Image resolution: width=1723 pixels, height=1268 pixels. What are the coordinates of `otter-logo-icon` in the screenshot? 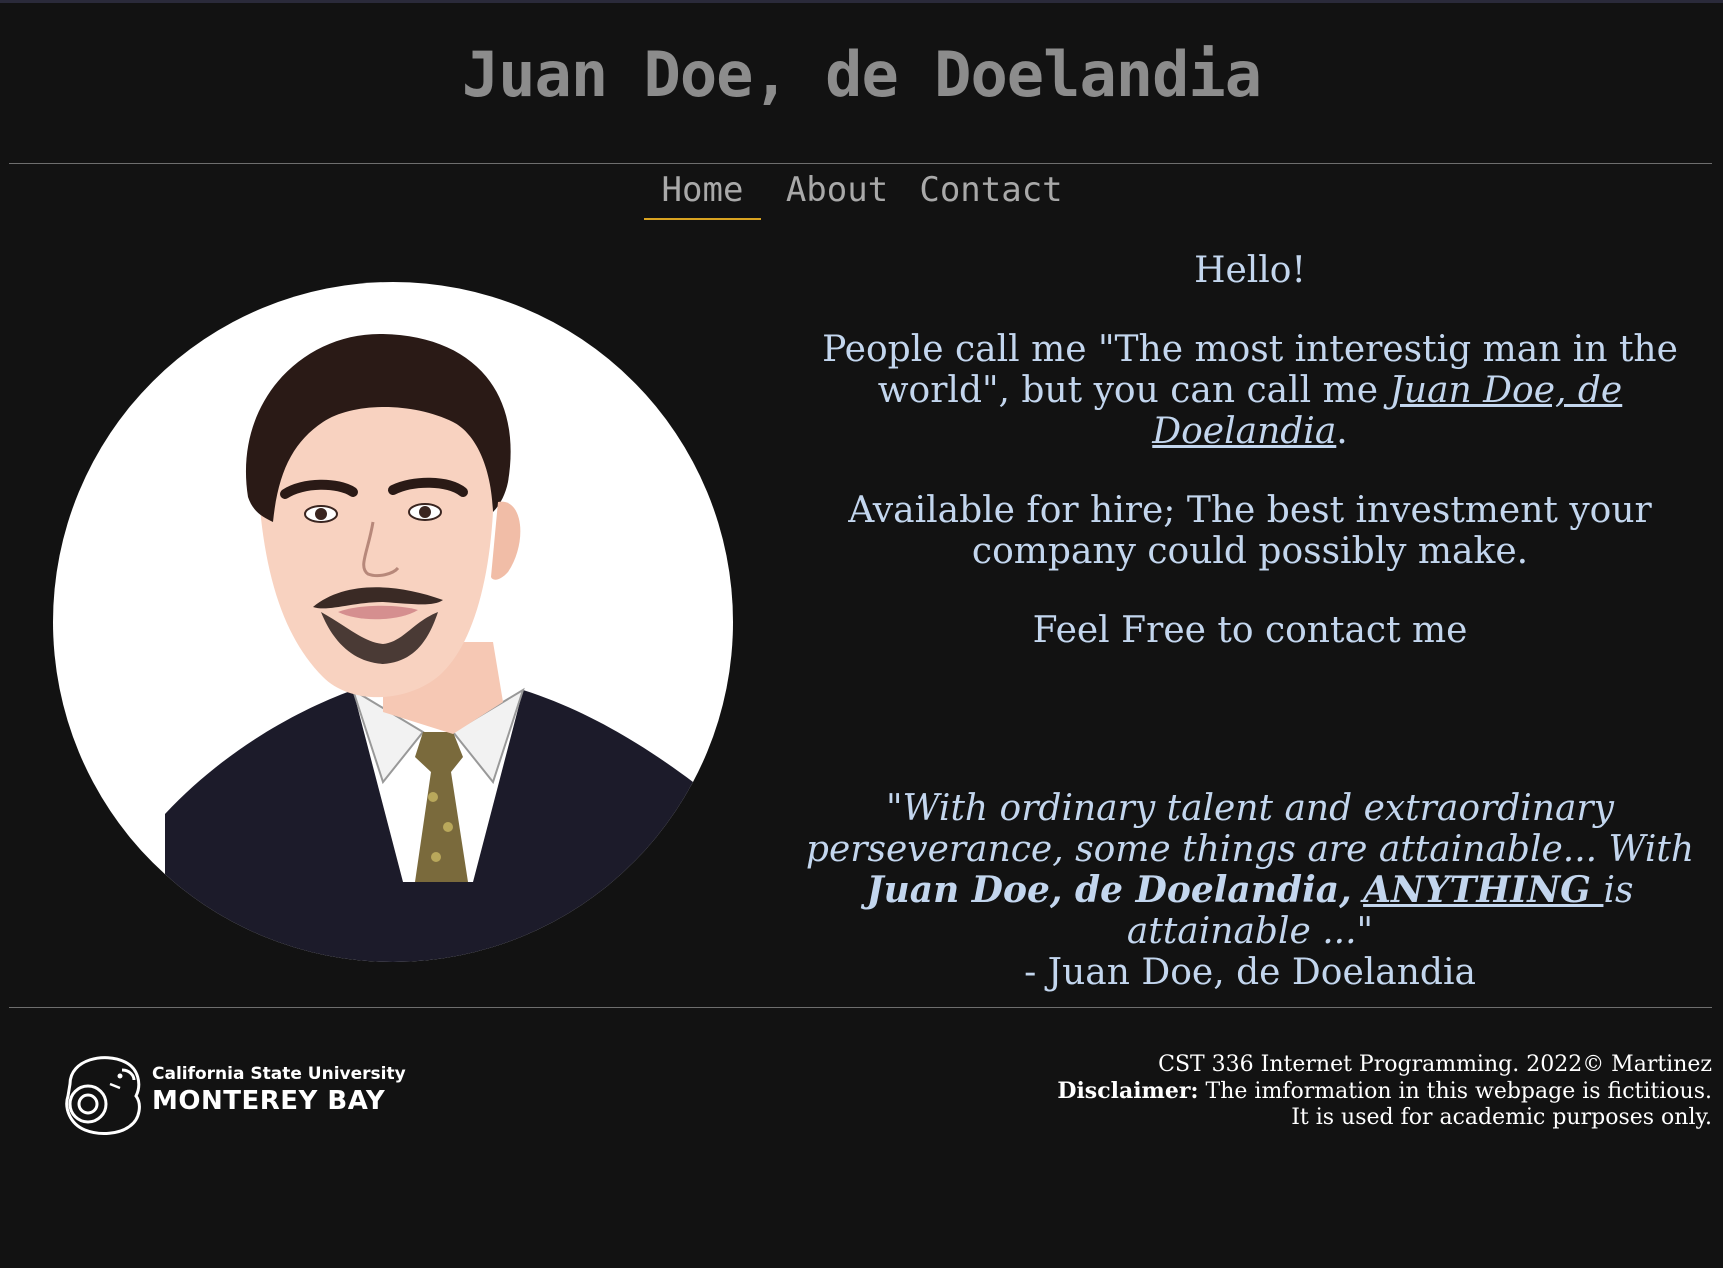 It's located at (103, 1095).